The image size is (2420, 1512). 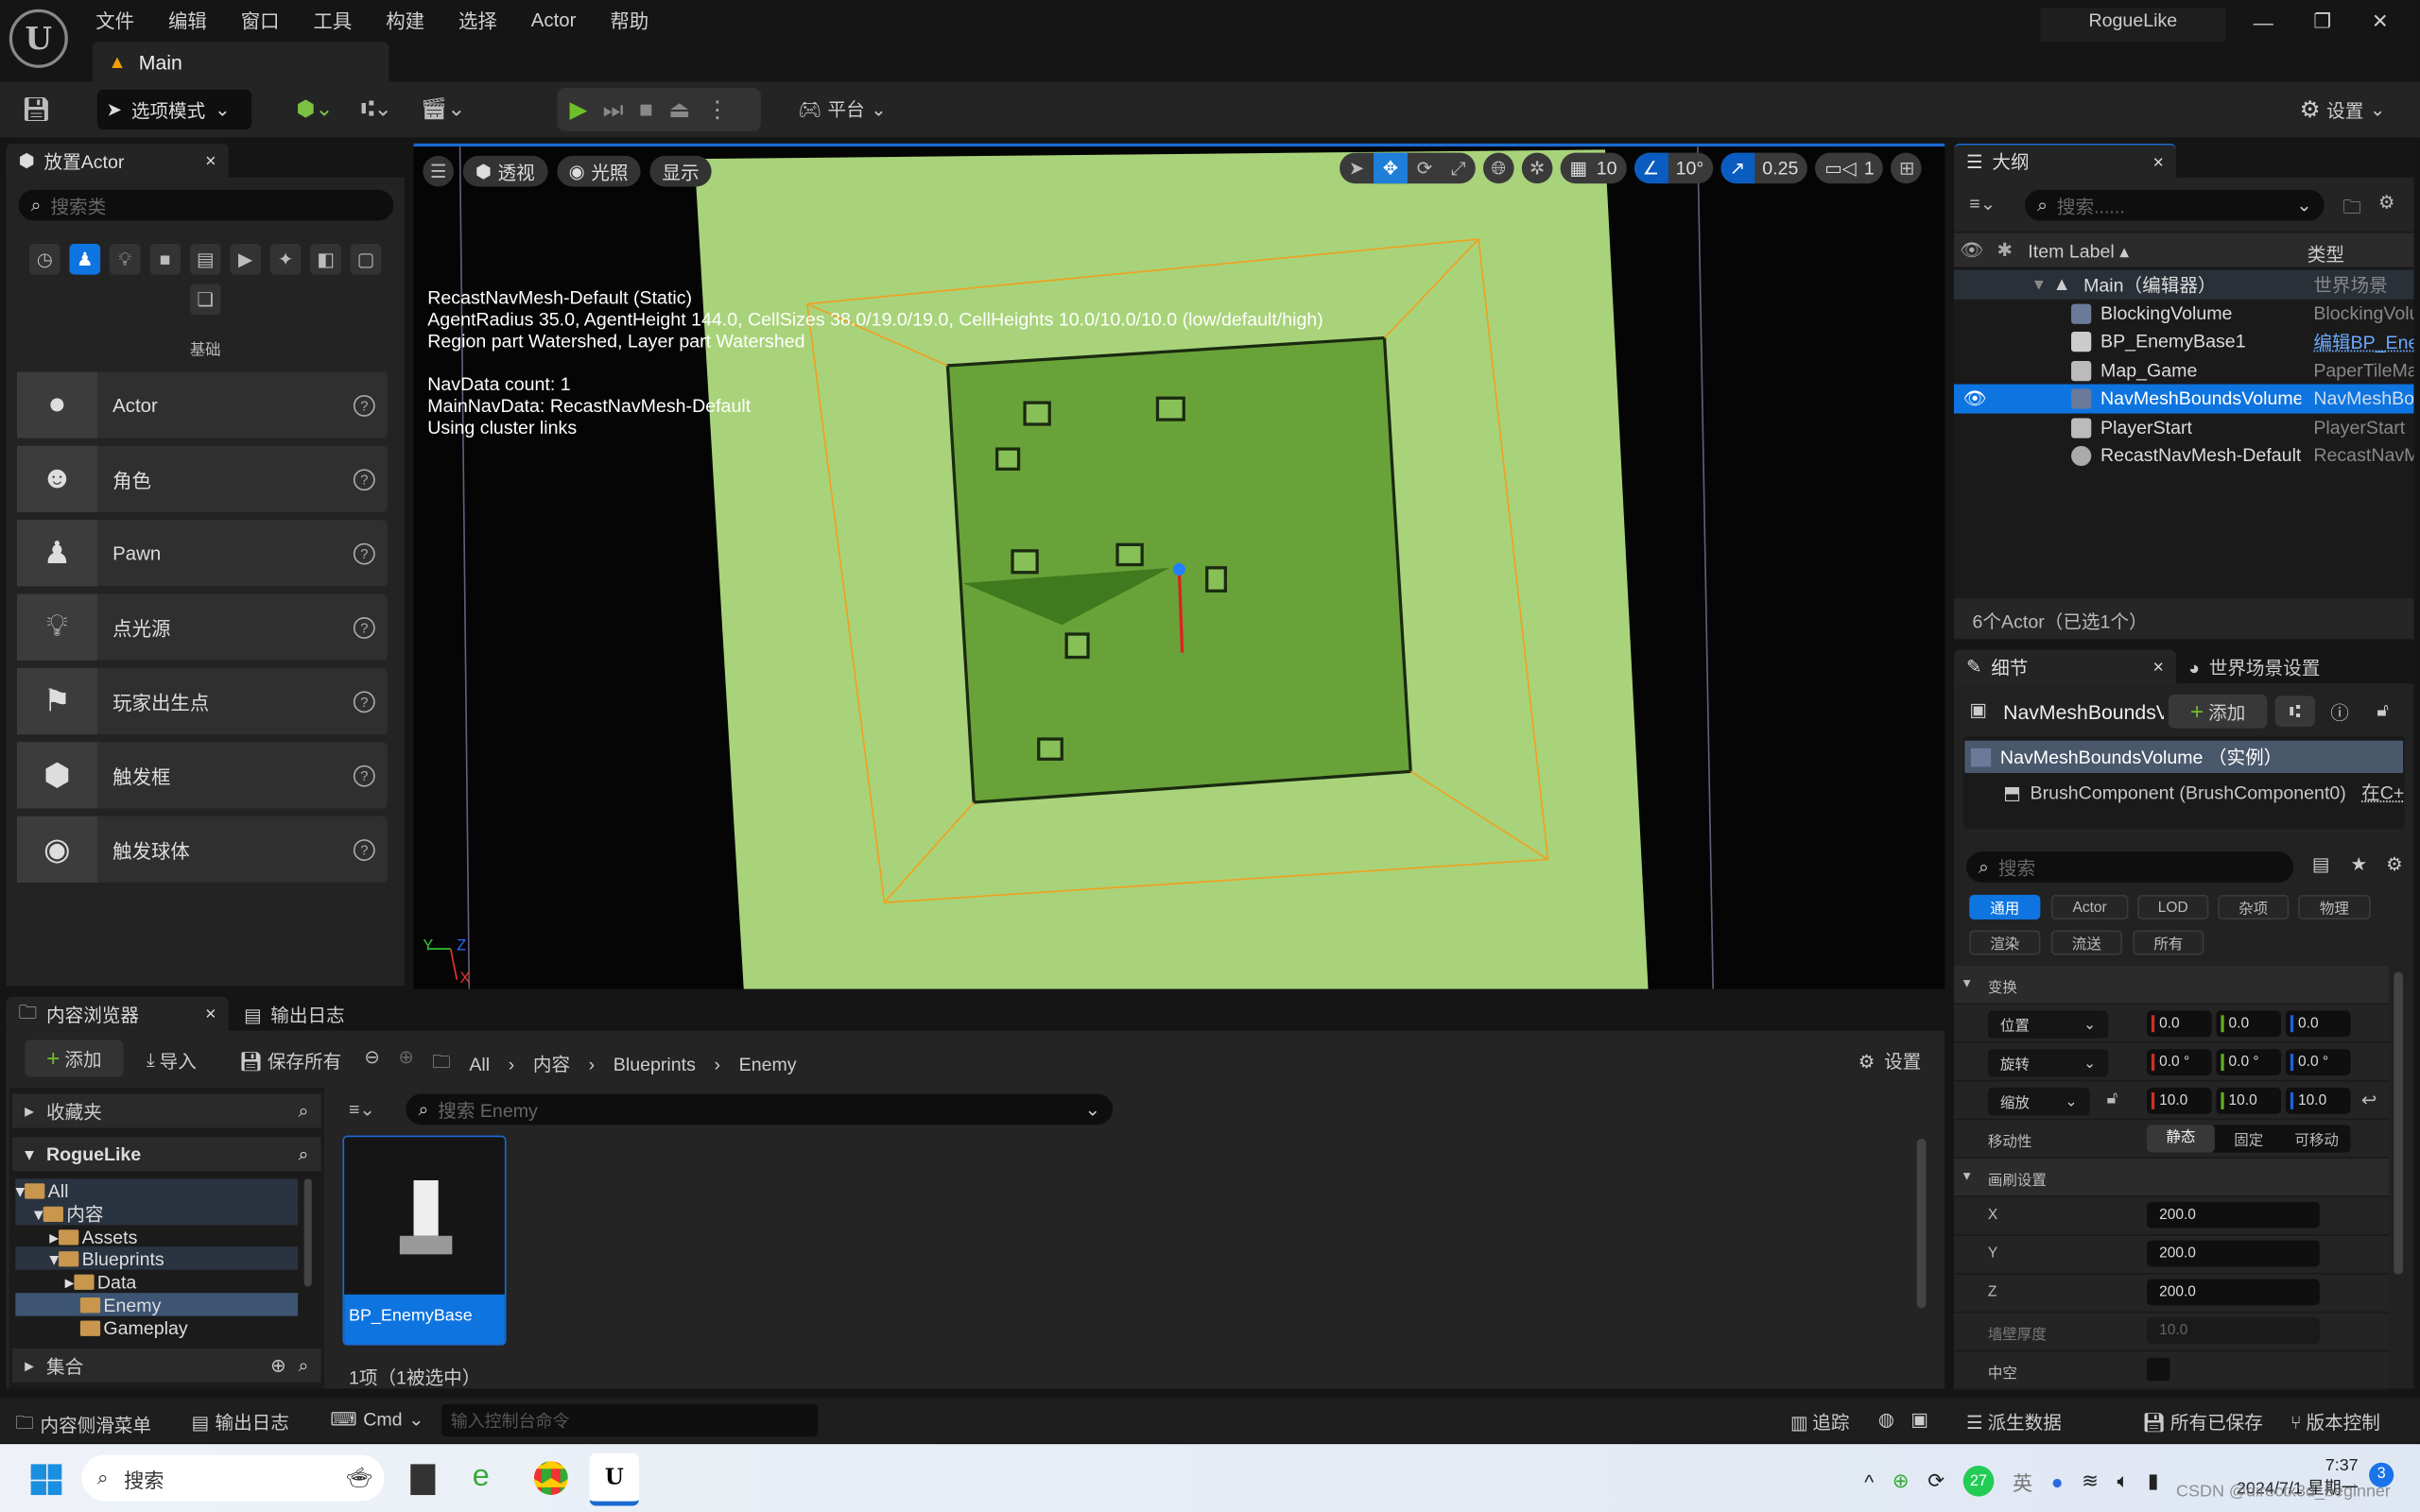 I want to click on scale-y: 10.0, so click(x=2249, y=1101).